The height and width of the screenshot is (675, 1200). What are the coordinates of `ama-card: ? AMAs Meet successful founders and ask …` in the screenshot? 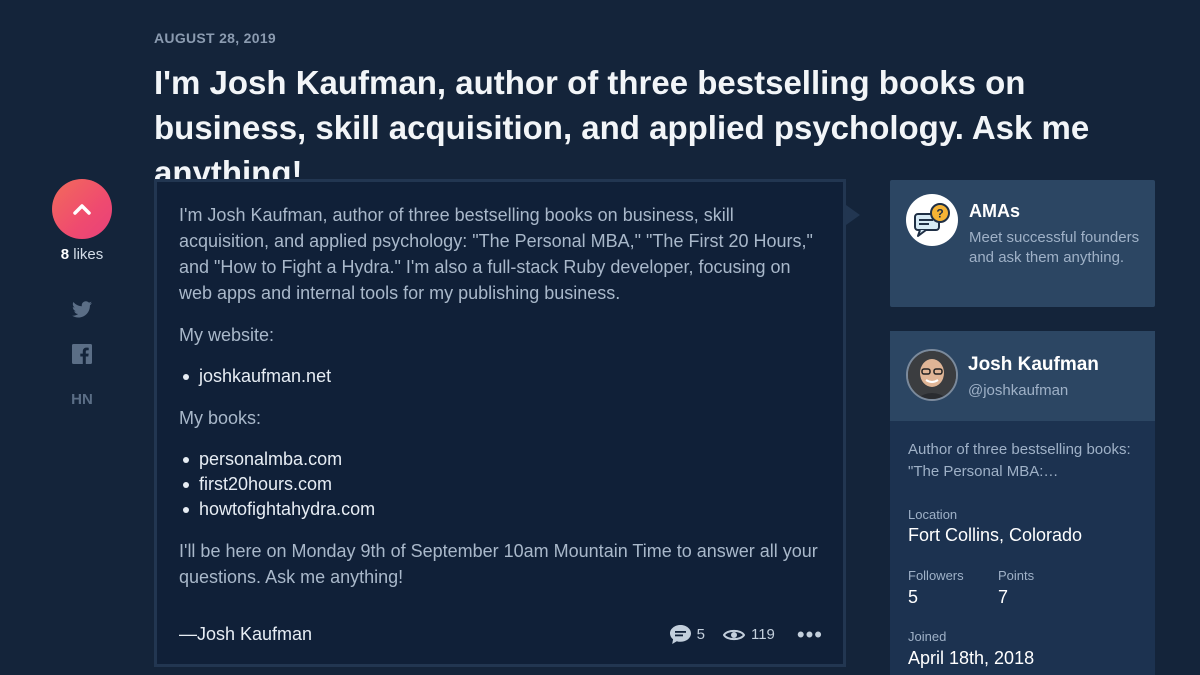 It's located at (1022, 243).